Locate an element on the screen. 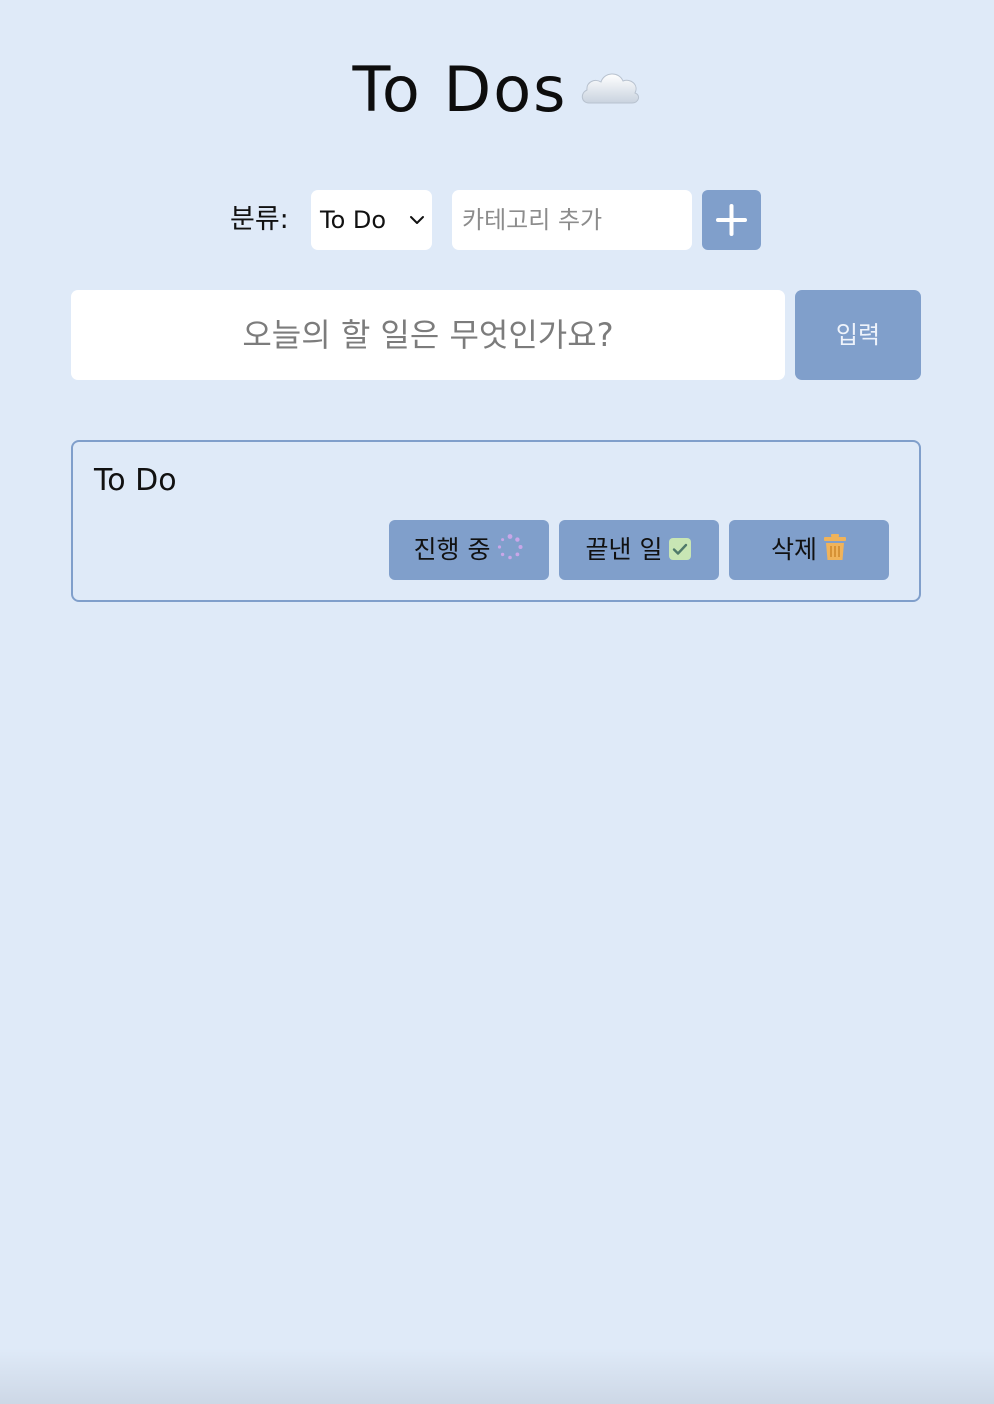 The height and width of the screenshot is (1404, 994). page-header: To Dos is located at coordinates (497, 90).